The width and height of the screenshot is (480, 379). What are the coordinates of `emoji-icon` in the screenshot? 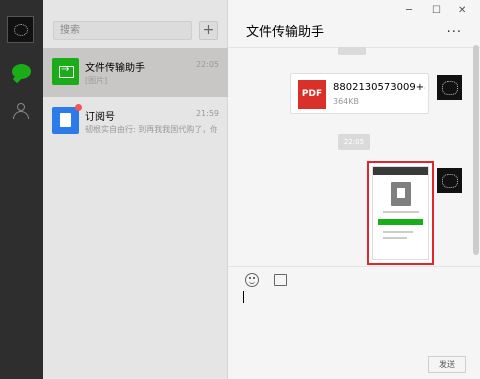 It's located at (252, 280).